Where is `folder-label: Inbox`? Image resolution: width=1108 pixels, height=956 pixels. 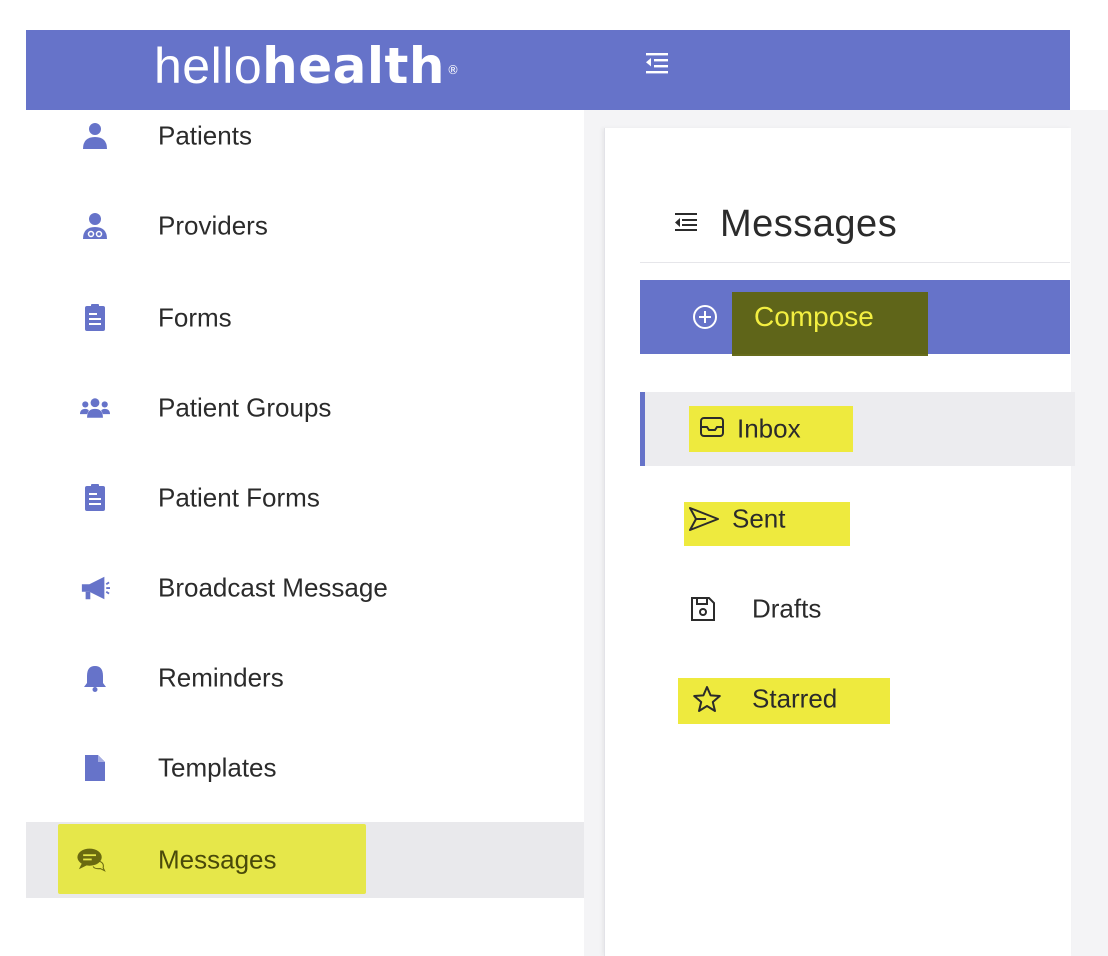 folder-label: Inbox is located at coordinates (769, 428).